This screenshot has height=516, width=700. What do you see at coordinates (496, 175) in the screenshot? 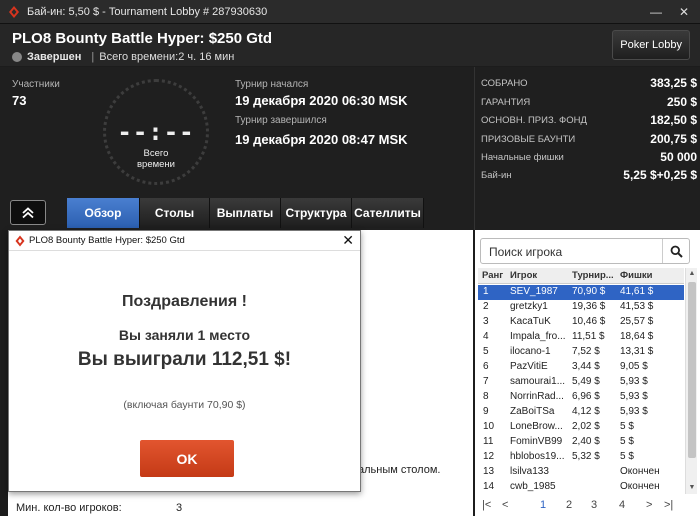
I see `stat-label: Бай-ин` at bounding box center [496, 175].